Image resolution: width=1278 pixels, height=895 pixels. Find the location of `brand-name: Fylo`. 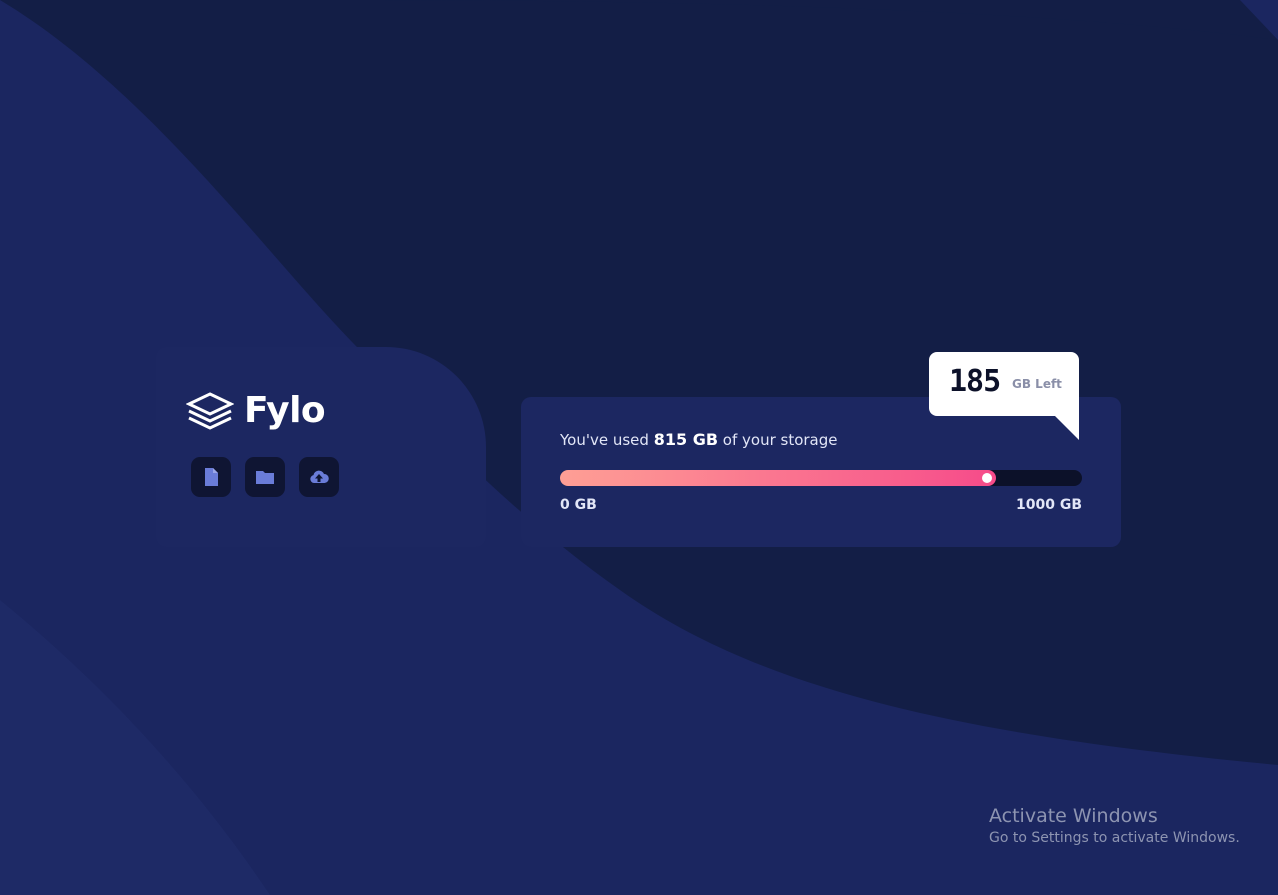

brand-name: Fylo is located at coordinates (285, 410).